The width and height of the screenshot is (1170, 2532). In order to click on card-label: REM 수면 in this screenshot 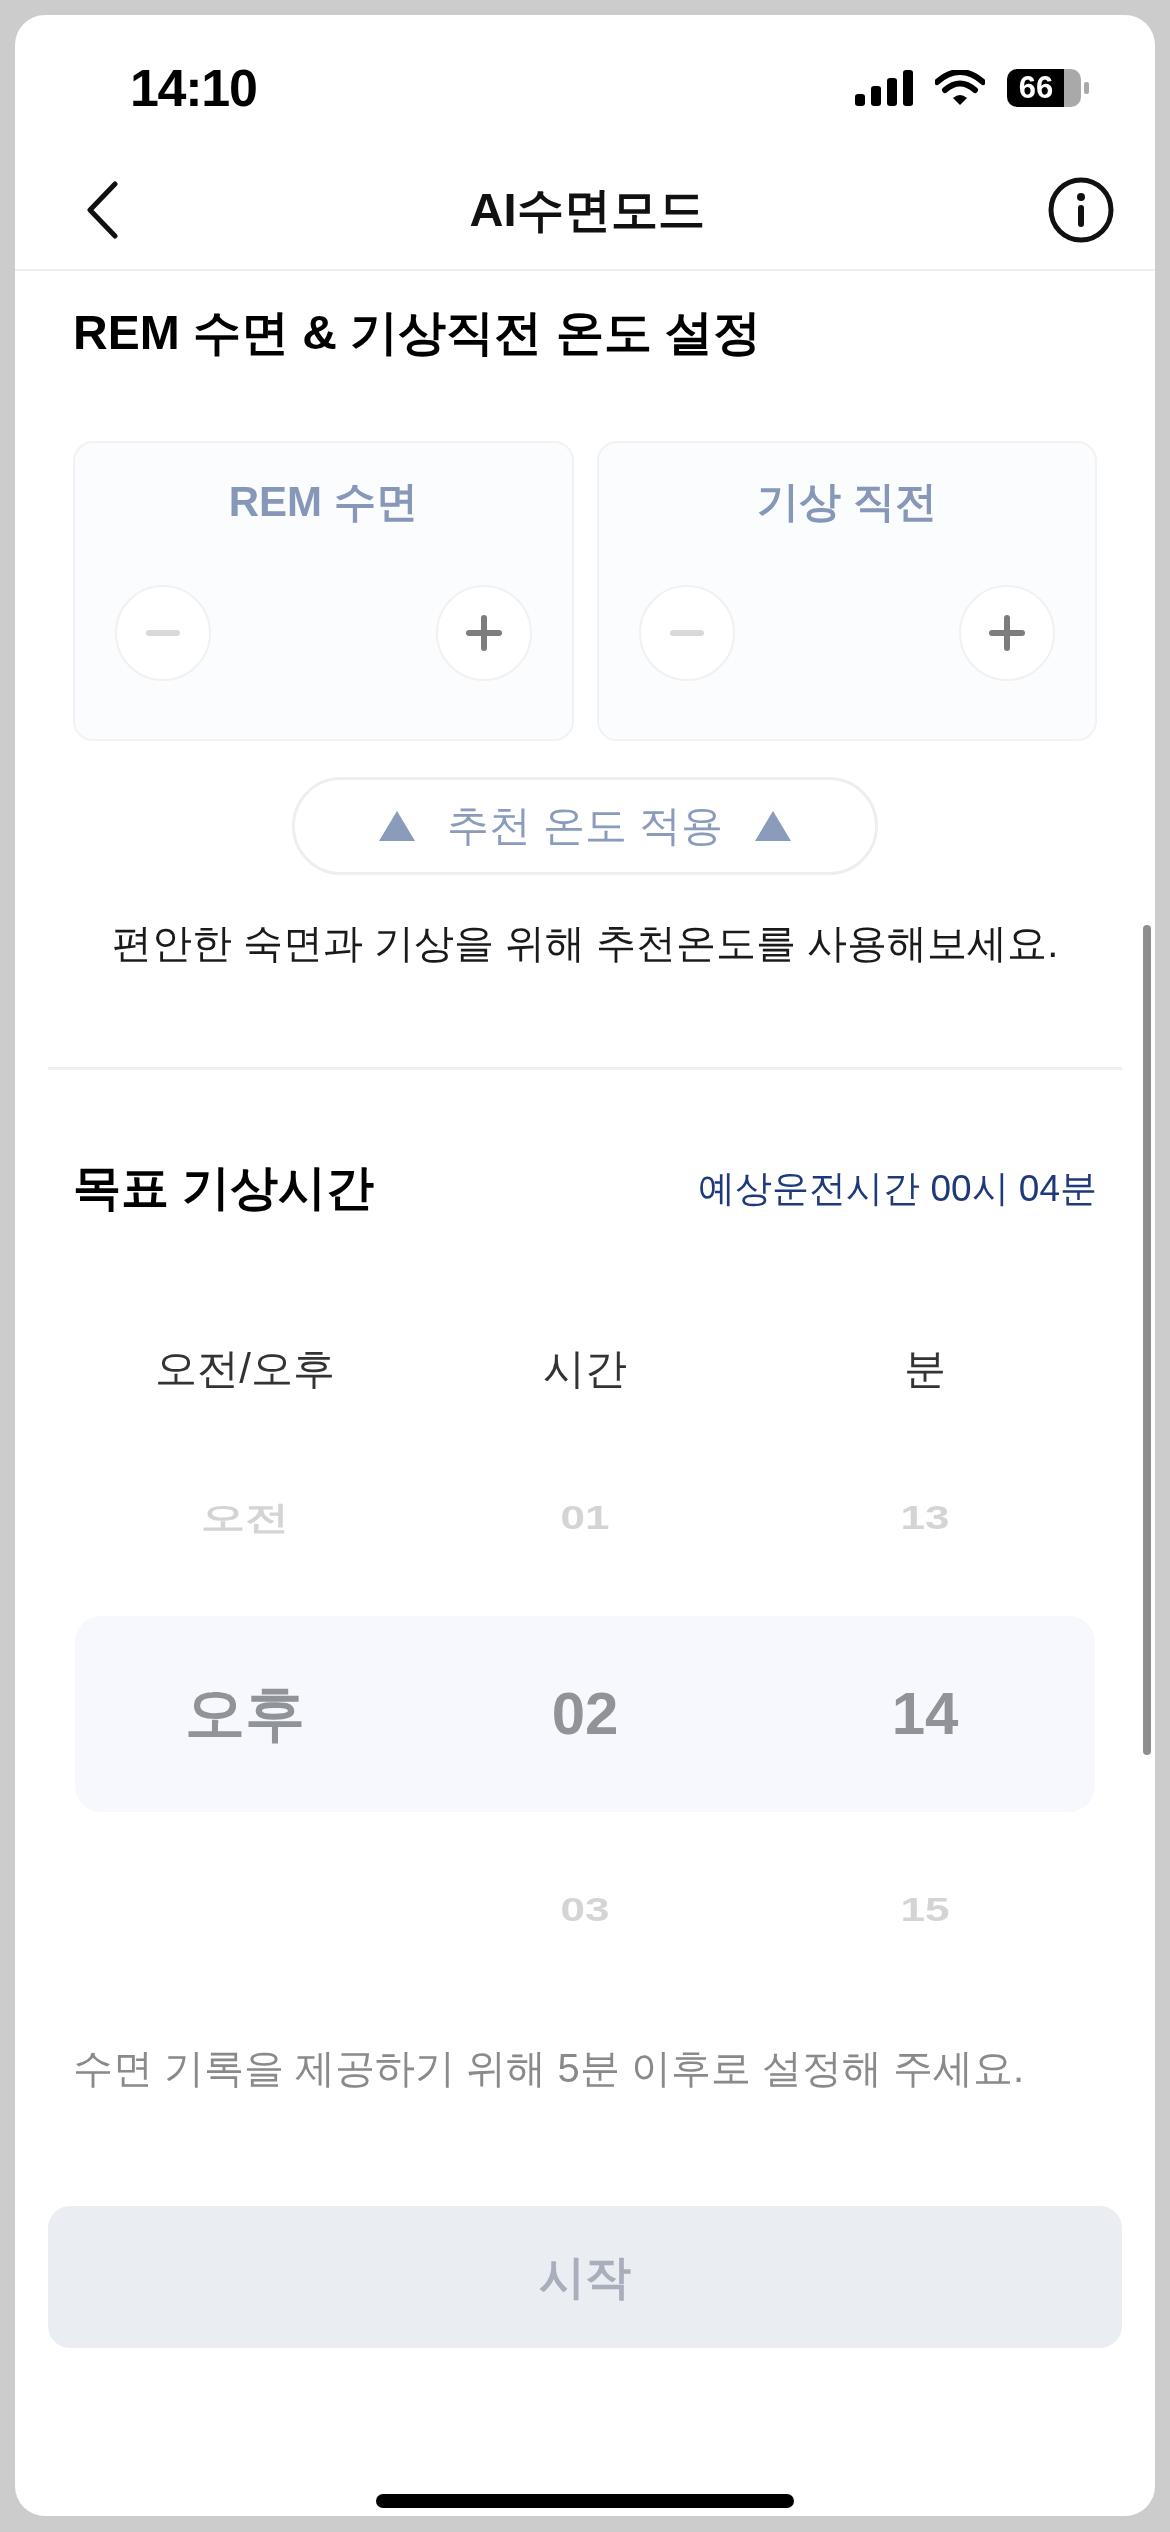, I will do `click(323, 502)`.